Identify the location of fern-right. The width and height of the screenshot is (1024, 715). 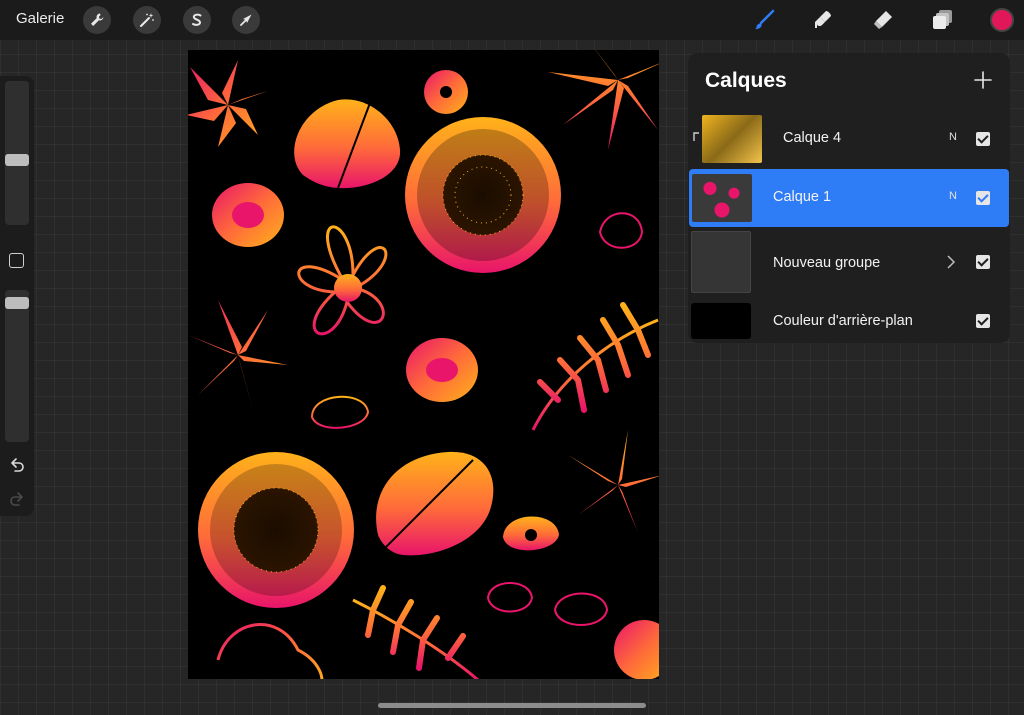
(595, 366).